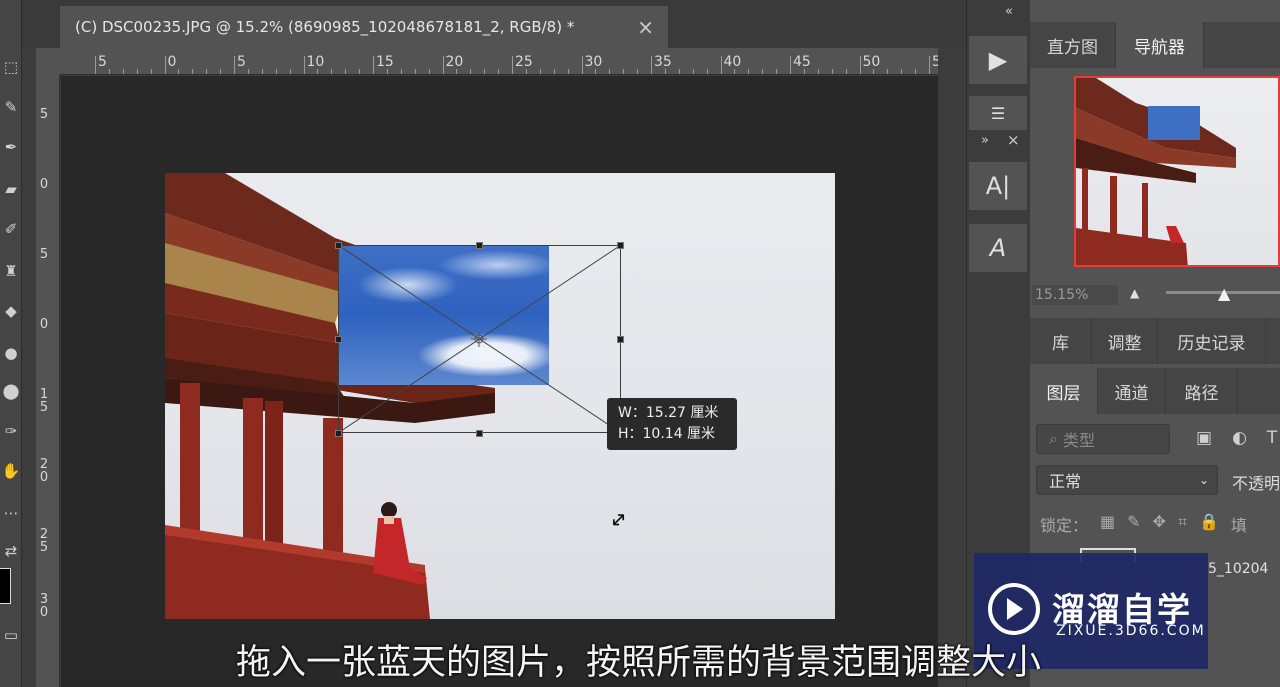 The height and width of the screenshot is (687, 1280). I want to click on lock-transparent-icon: ▦, so click(1107, 524).